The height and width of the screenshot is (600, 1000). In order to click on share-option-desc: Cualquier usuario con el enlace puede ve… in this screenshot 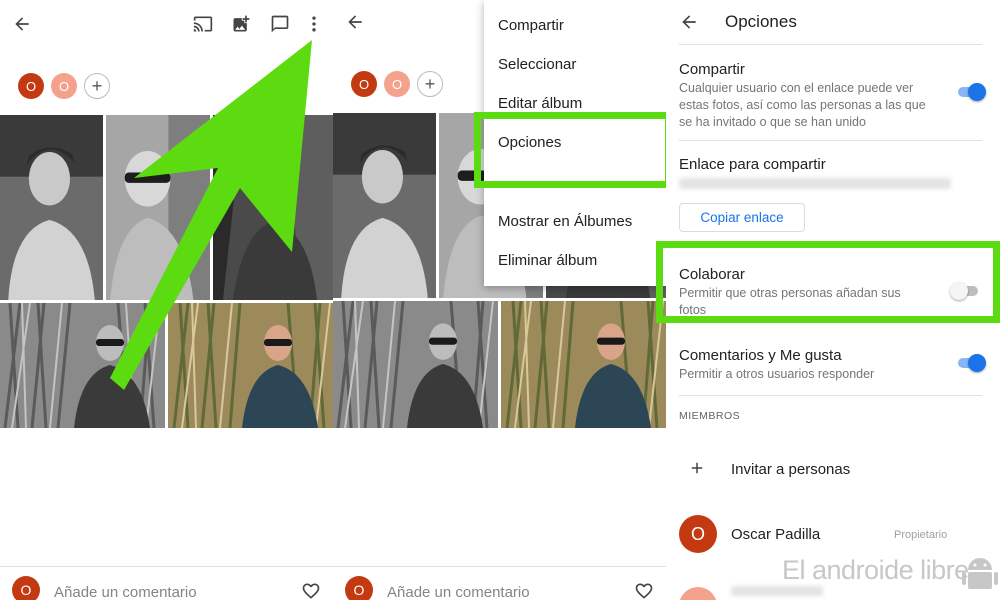, I will do `click(802, 105)`.